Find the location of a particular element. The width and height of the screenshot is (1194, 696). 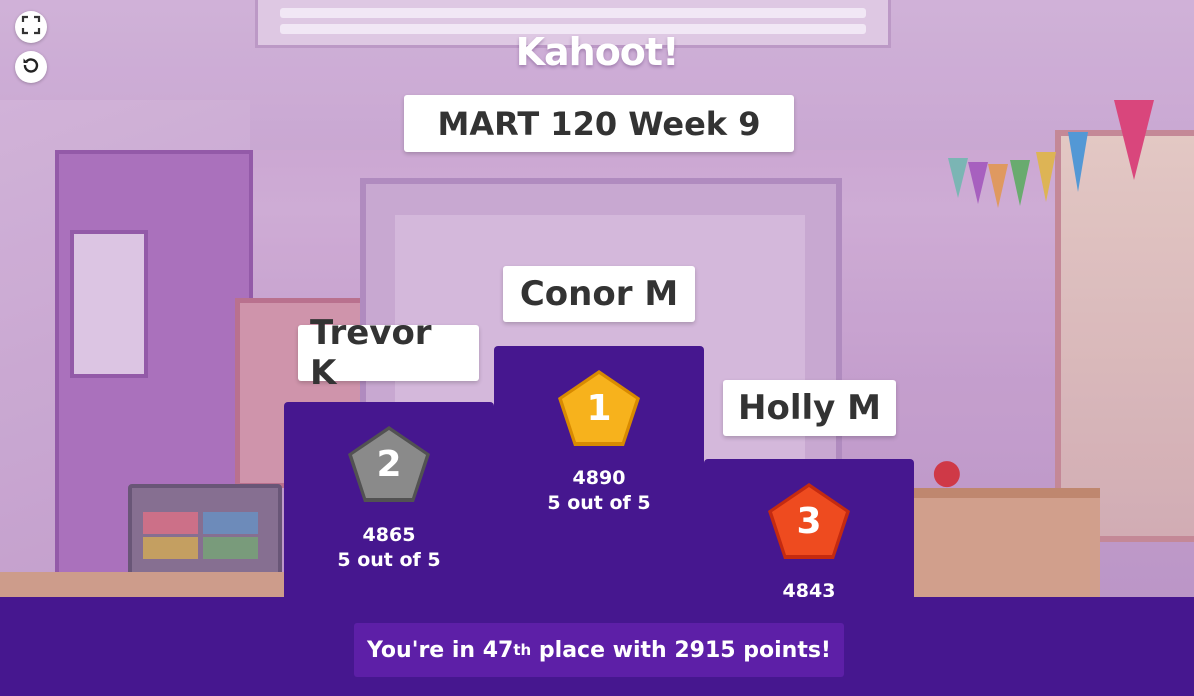

first-place-podium: 1 4890 5 out of 5 is located at coordinates (599, 474).